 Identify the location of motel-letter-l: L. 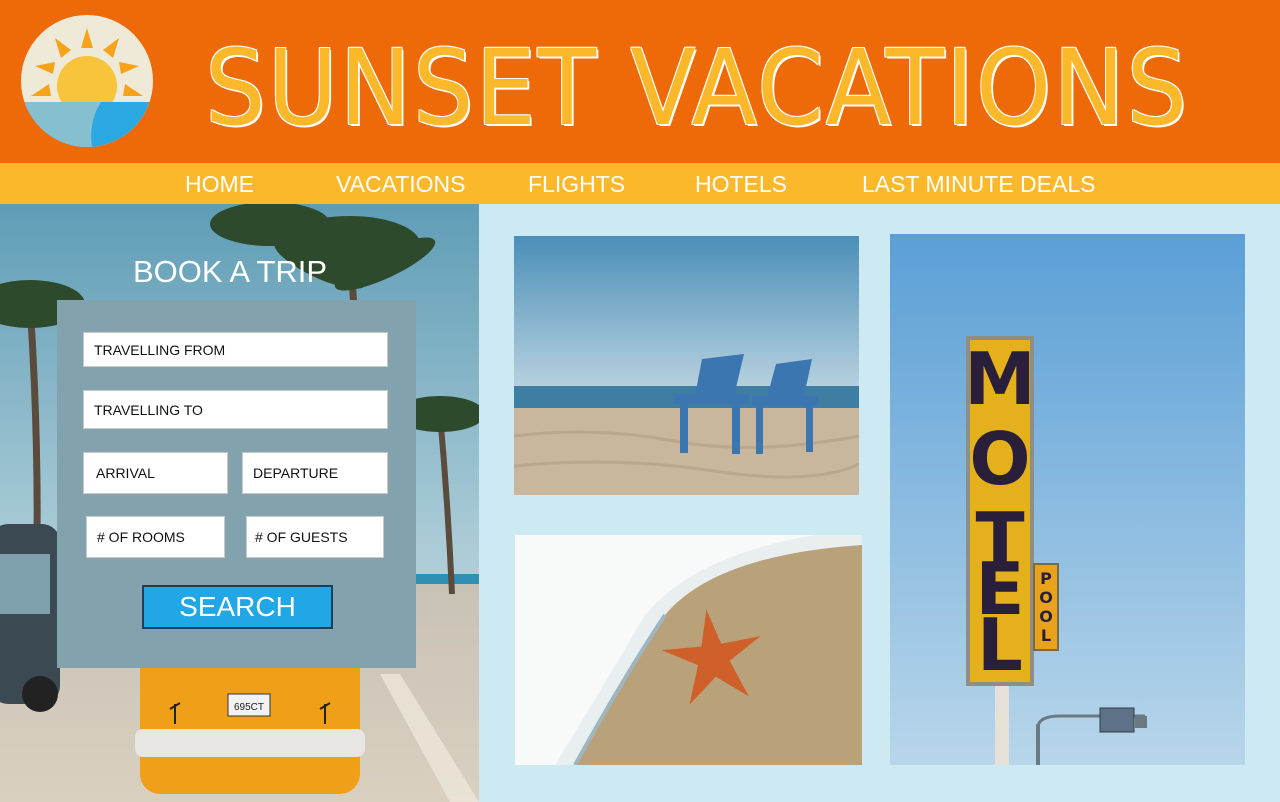
(1000, 645).